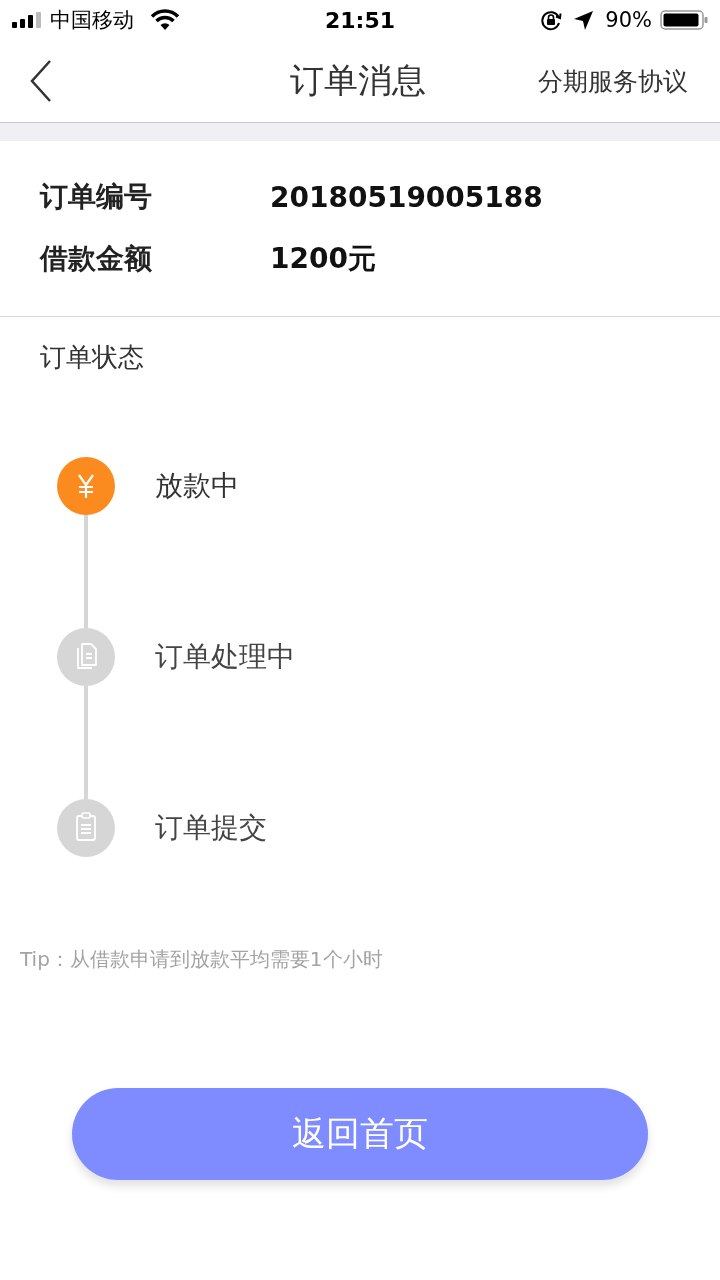  I want to click on field-label: 借款金额, so click(96, 259).